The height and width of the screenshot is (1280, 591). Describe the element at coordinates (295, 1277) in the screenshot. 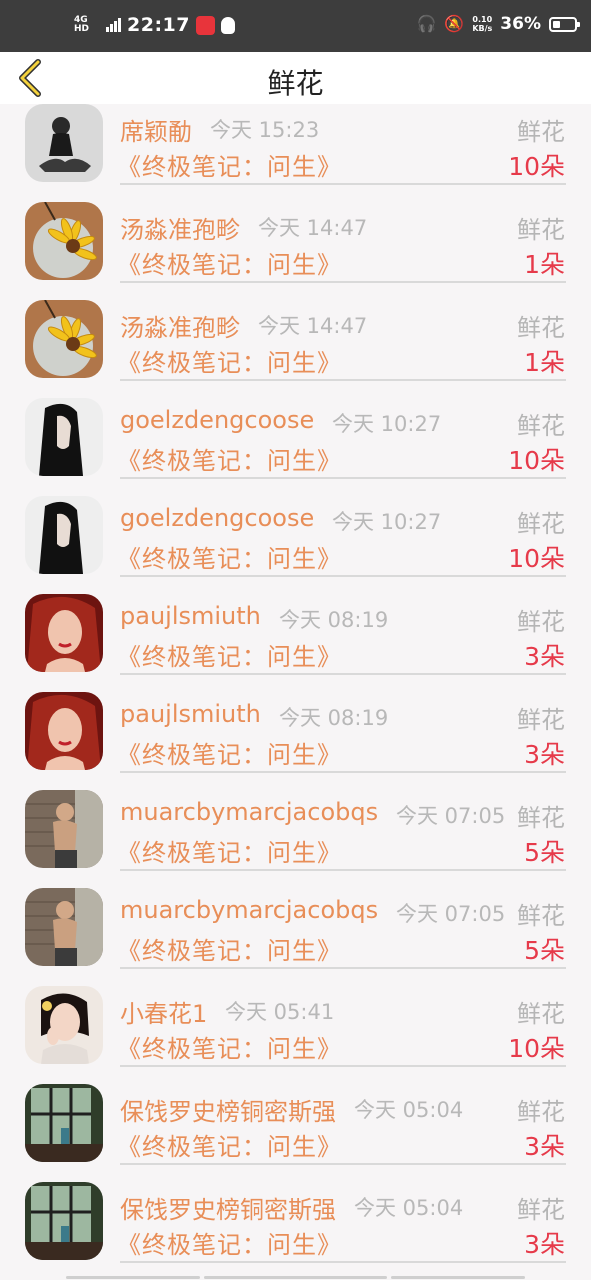

I see `bottom-indicator` at that location.